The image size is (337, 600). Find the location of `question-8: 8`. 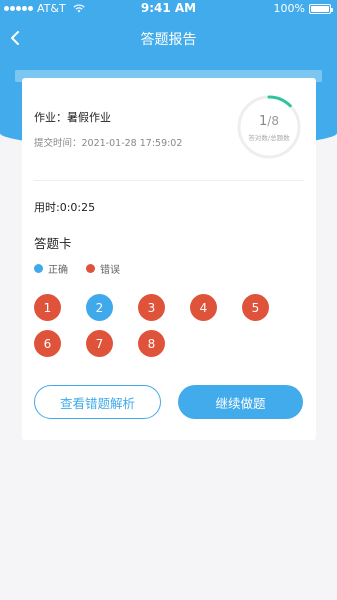

question-8: 8 is located at coordinates (151, 343).